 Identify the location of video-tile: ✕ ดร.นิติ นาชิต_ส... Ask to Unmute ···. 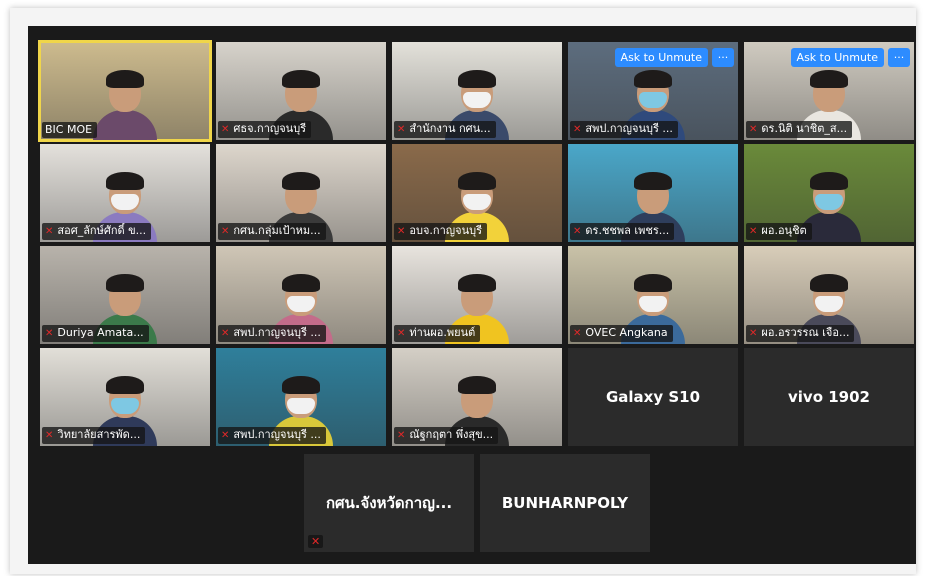
(829, 91).